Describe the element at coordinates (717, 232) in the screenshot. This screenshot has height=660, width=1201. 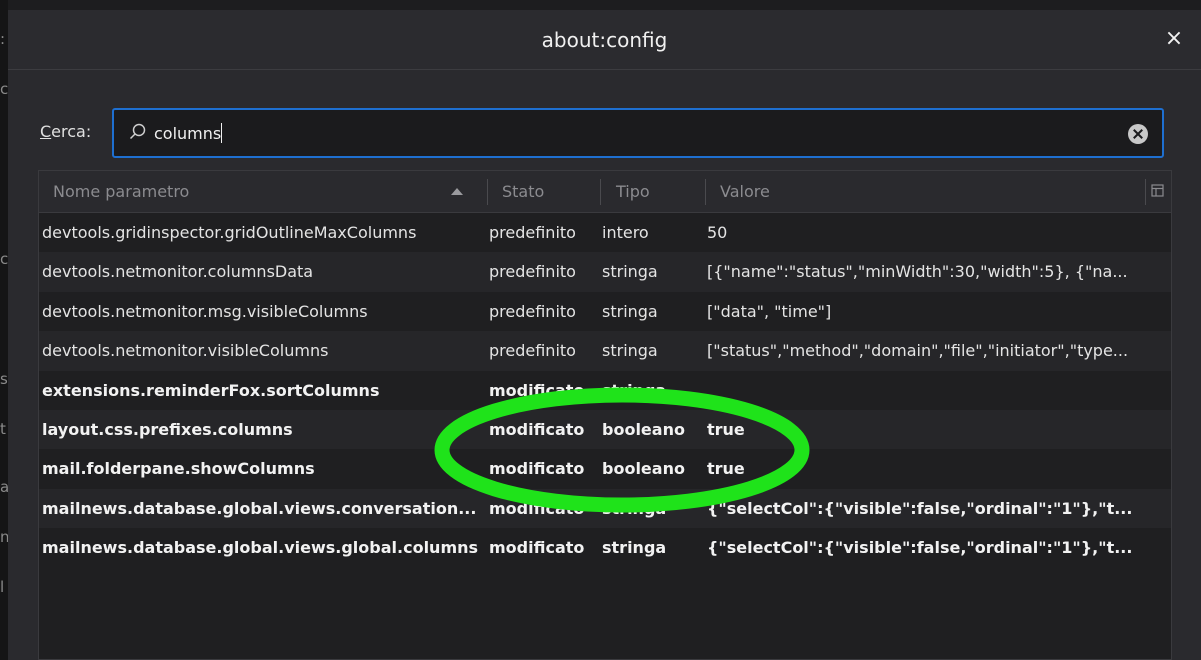
I see `pref-value-cell: 50` at that location.